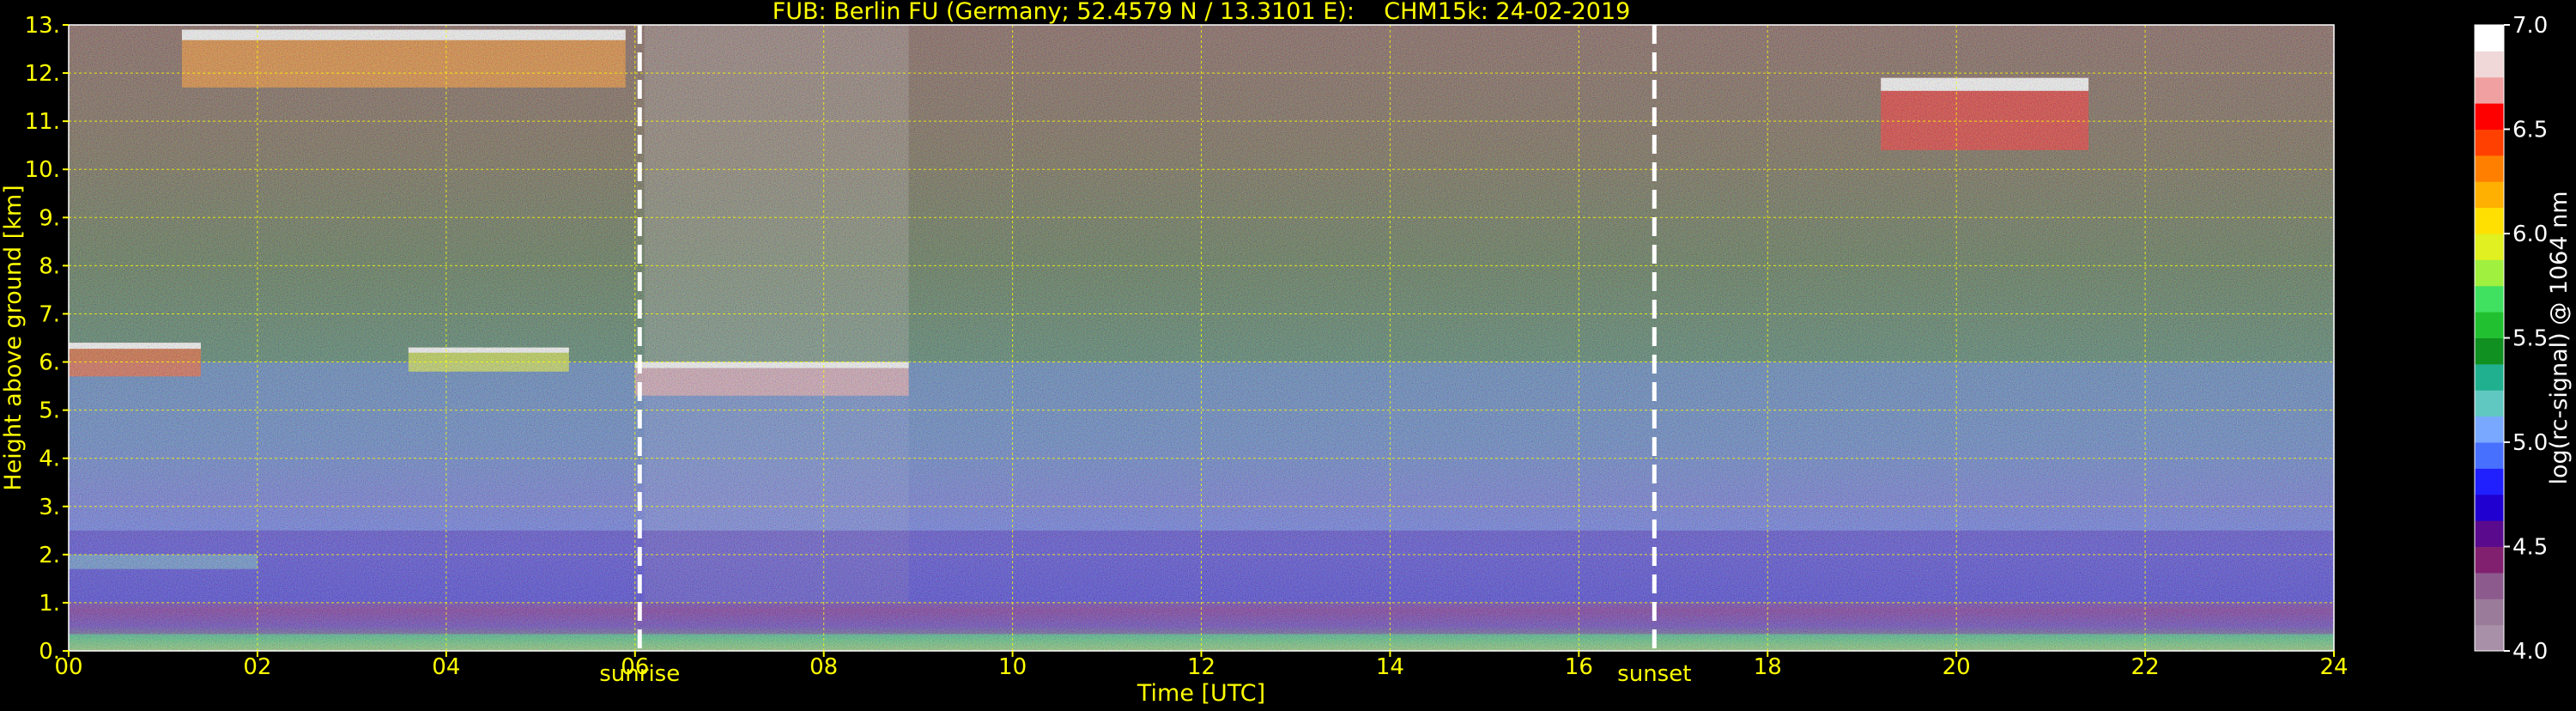 The image size is (2576, 711). What do you see at coordinates (1201, 667) in the screenshot?
I see `x-tick-label: 12` at bounding box center [1201, 667].